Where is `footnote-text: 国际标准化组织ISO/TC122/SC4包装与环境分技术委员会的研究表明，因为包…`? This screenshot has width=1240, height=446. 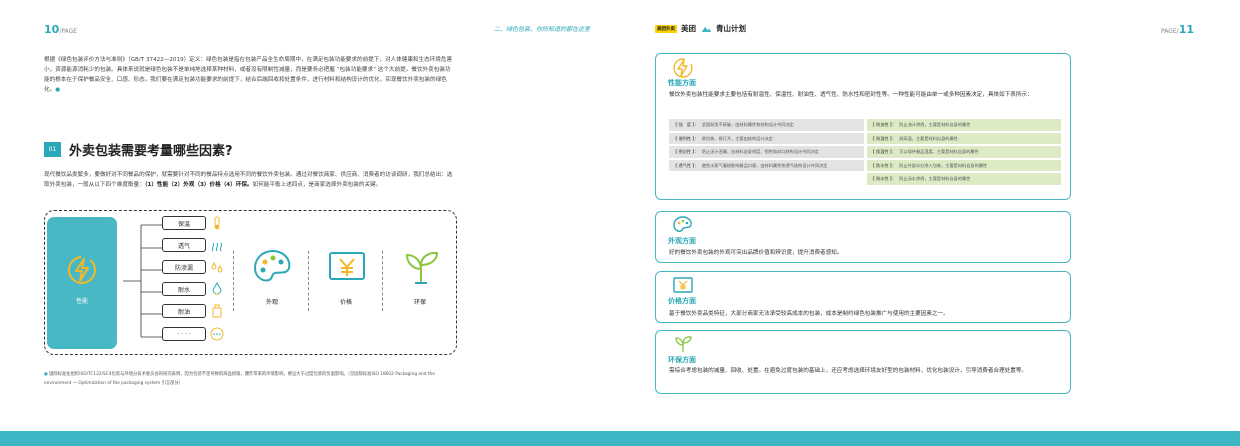
footnote-text: 国际标准化组织ISO/TC122/SC4包装与环境分技术委员会的研究表明，因为包… is located at coordinates (239, 379).